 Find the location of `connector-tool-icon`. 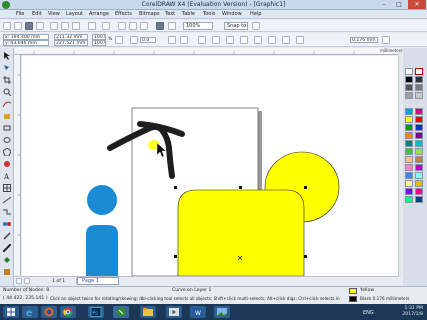

connector-tool-icon is located at coordinates (7, 212).